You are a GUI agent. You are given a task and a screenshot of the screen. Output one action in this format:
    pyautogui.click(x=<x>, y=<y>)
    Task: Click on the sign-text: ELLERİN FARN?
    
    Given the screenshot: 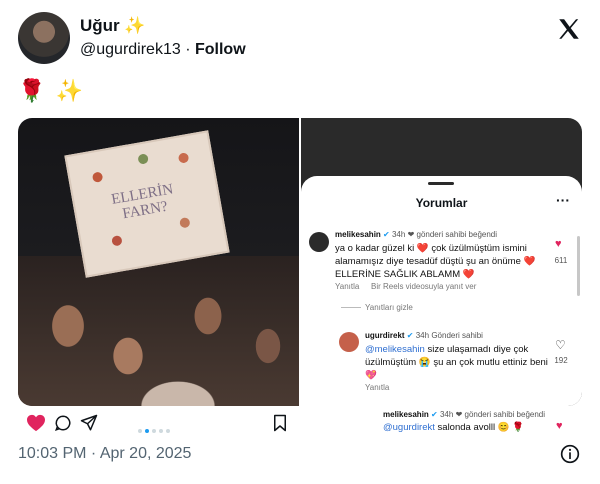 What is the action you would take?
    pyautogui.click(x=142, y=202)
    